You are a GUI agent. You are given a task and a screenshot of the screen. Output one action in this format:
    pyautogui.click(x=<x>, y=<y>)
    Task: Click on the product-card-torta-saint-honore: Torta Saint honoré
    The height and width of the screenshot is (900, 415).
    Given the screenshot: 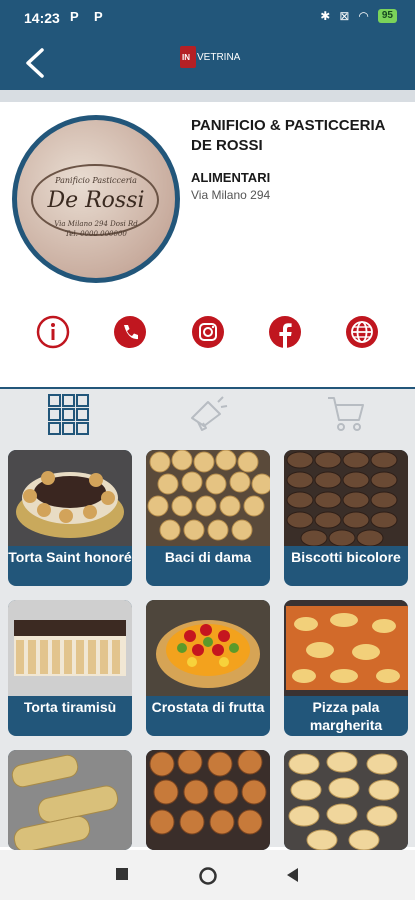 What is the action you would take?
    pyautogui.click(x=70, y=518)
    